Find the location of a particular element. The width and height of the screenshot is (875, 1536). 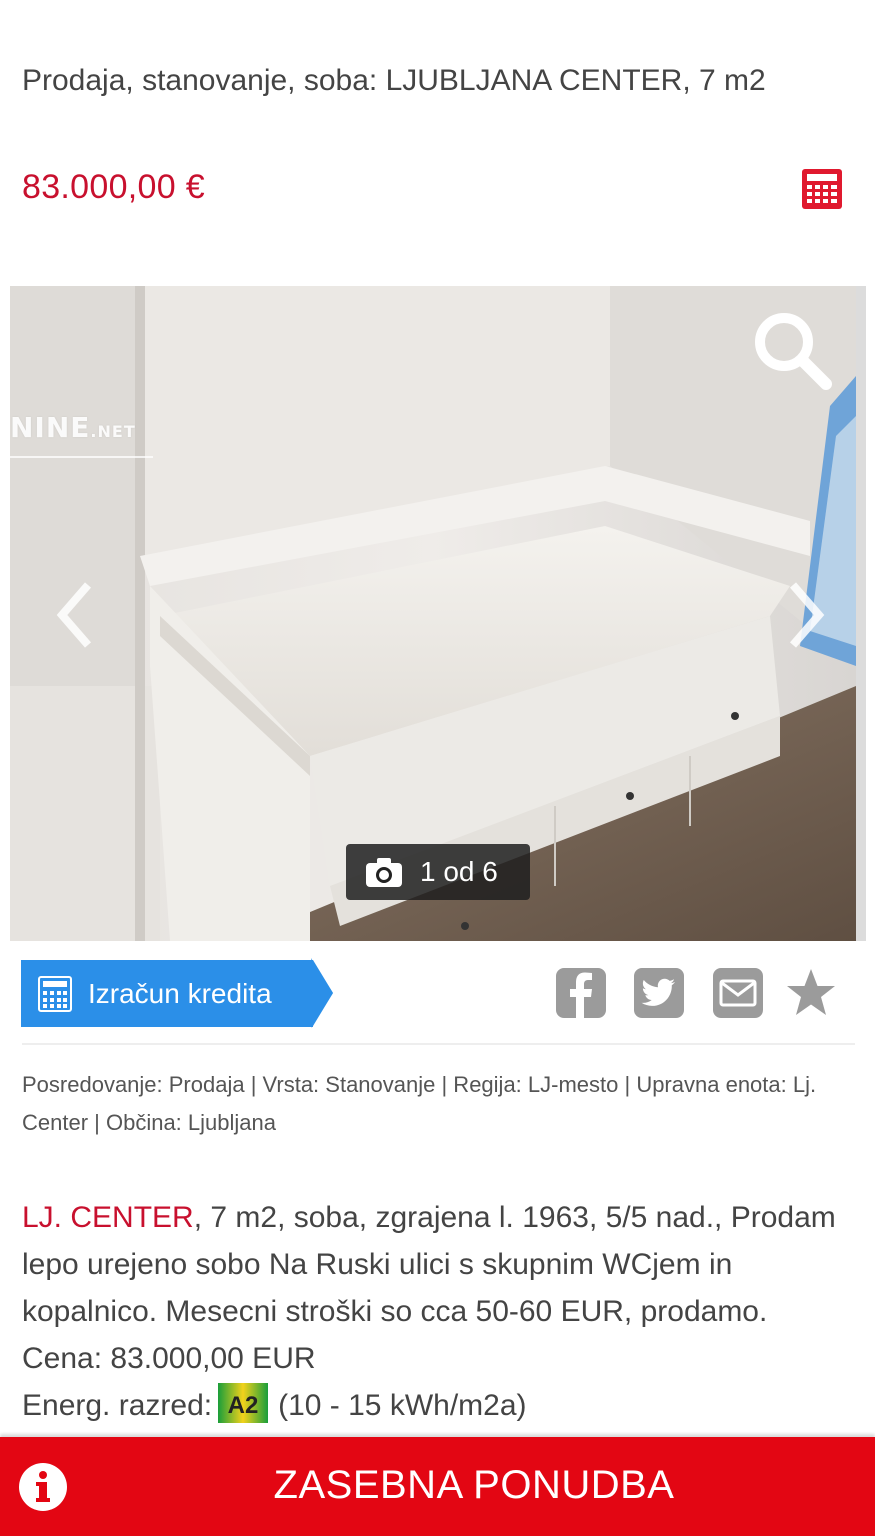

watermark: NINE.NET is located at coordinates (81, 434).